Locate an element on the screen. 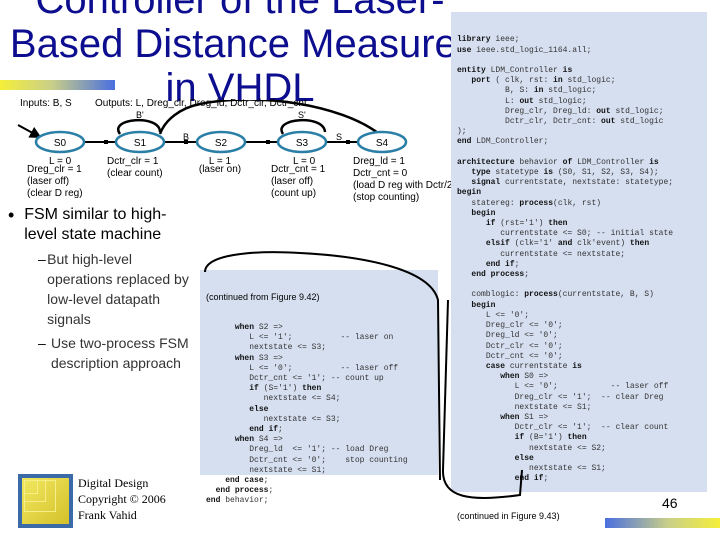  s4-line: (load D reg with Dctr/2) is located at coordinates (402, 185).